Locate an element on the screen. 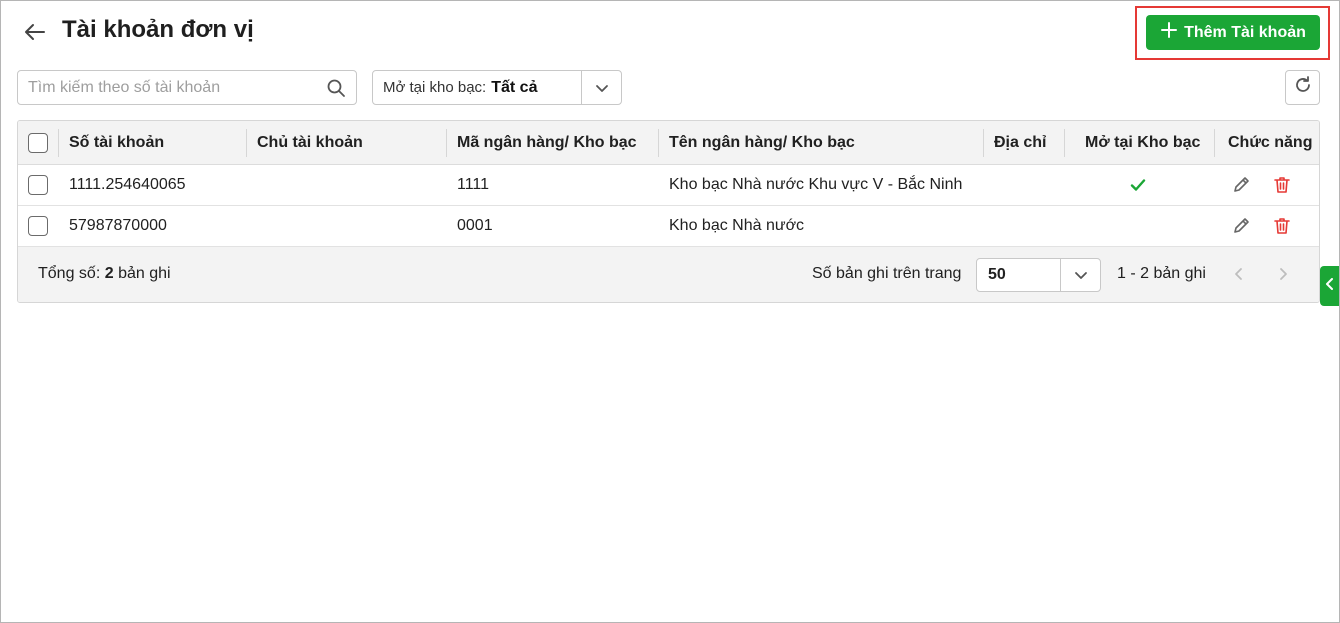 Image resolution: width=1340 pixels, height=623 pixels. refresh-button is located at coordinates (1302, 87).